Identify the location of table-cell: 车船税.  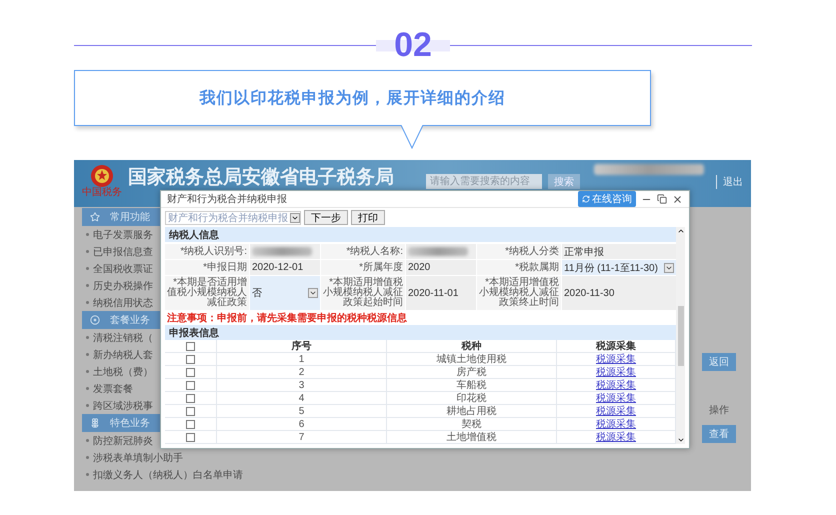
(472, 385).